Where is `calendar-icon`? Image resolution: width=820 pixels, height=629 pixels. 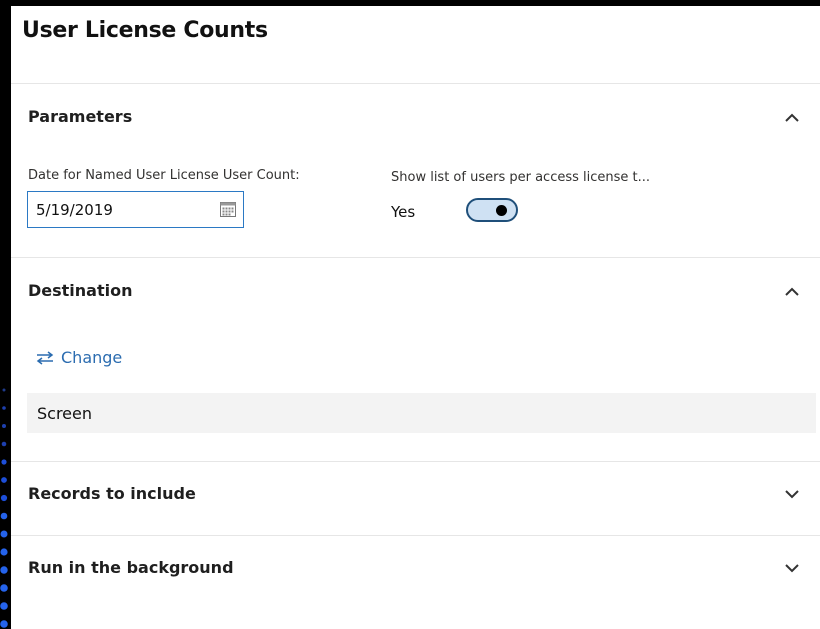
calendar-icon is located at coordinates (228, 209).